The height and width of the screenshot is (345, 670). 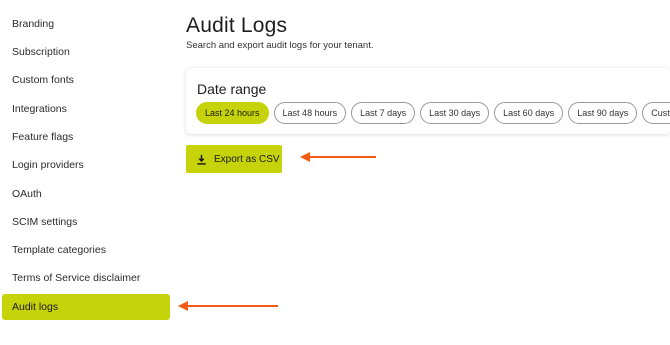 I want to click on annotation-arrow-export, so click(x=338, y=157).